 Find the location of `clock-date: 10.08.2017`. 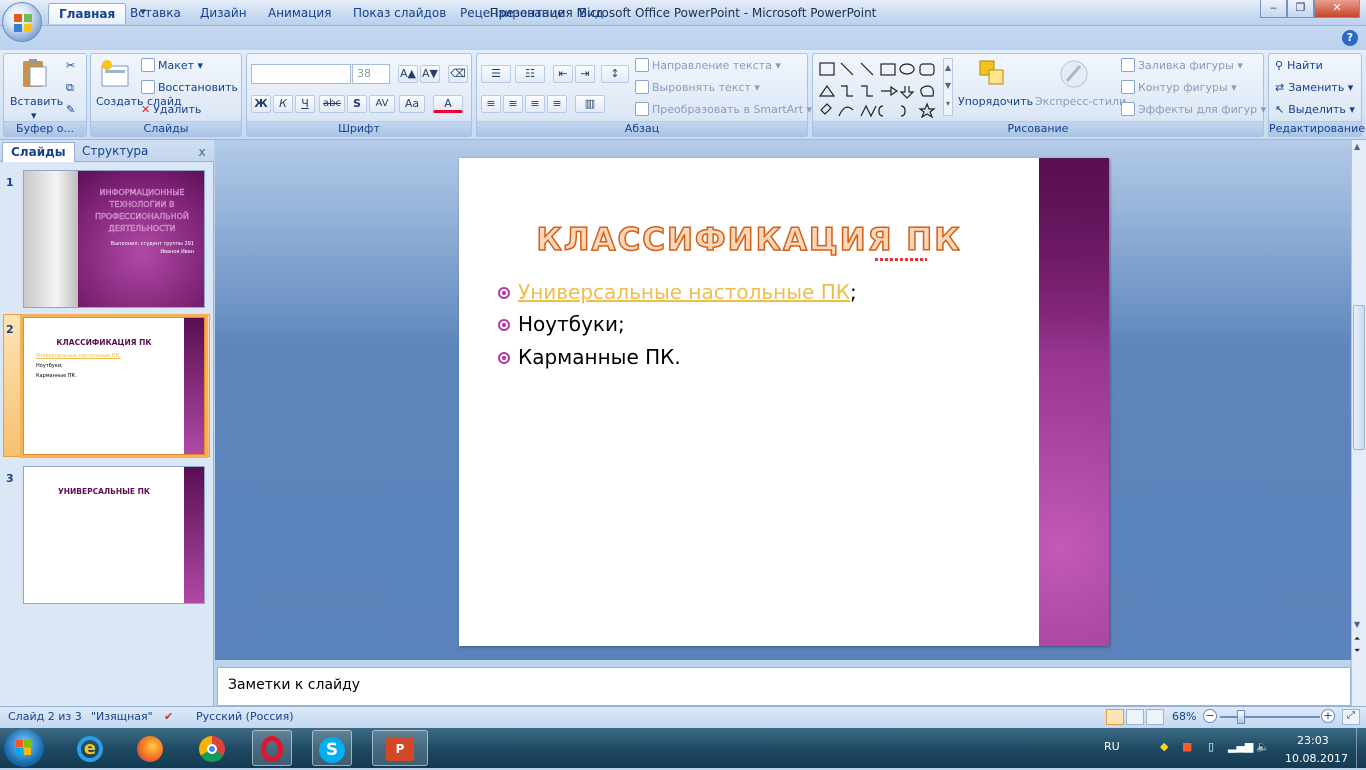

clock-date: 10.08.2017 is located at coordinates (1316, 758).